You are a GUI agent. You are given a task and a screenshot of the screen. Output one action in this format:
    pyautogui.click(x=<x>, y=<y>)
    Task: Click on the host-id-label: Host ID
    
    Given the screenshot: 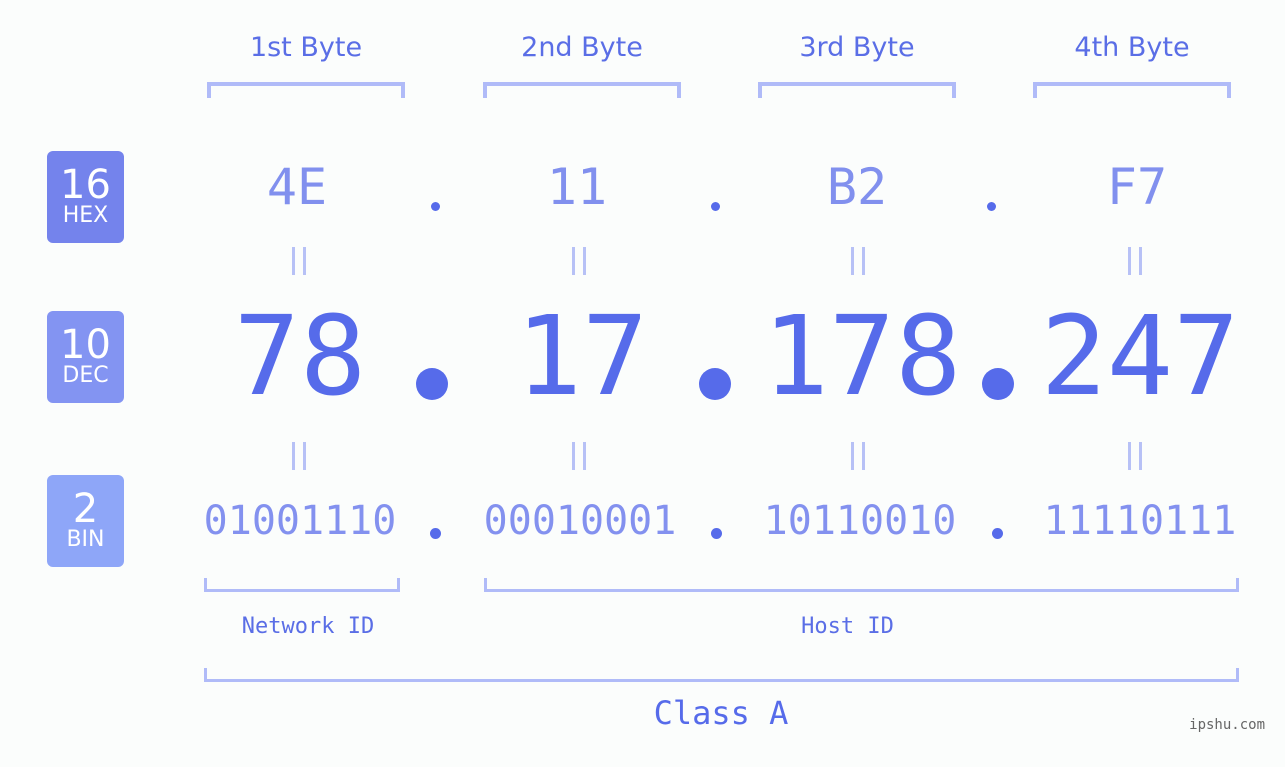 What is the action you would take?
    pyautogui.click(x=847, y=626)
    